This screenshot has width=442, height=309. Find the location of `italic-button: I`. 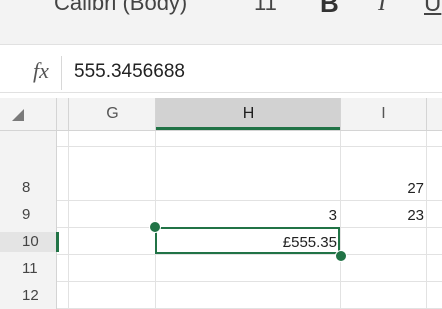

italic-button: I is located at coordinates (382, 8).